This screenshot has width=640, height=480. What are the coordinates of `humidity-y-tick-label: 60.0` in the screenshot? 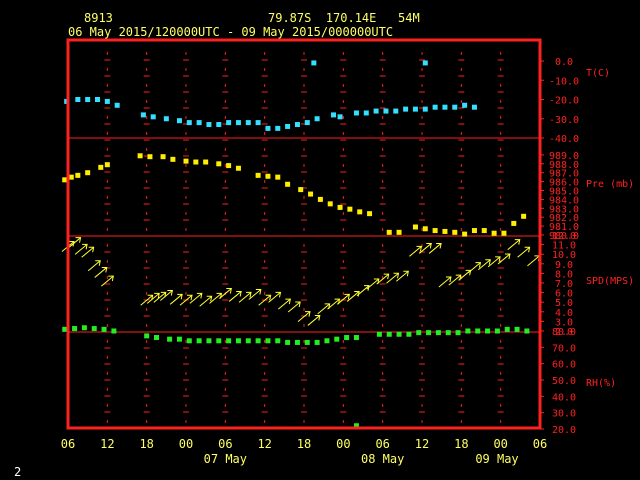 It's located at (564, 365).